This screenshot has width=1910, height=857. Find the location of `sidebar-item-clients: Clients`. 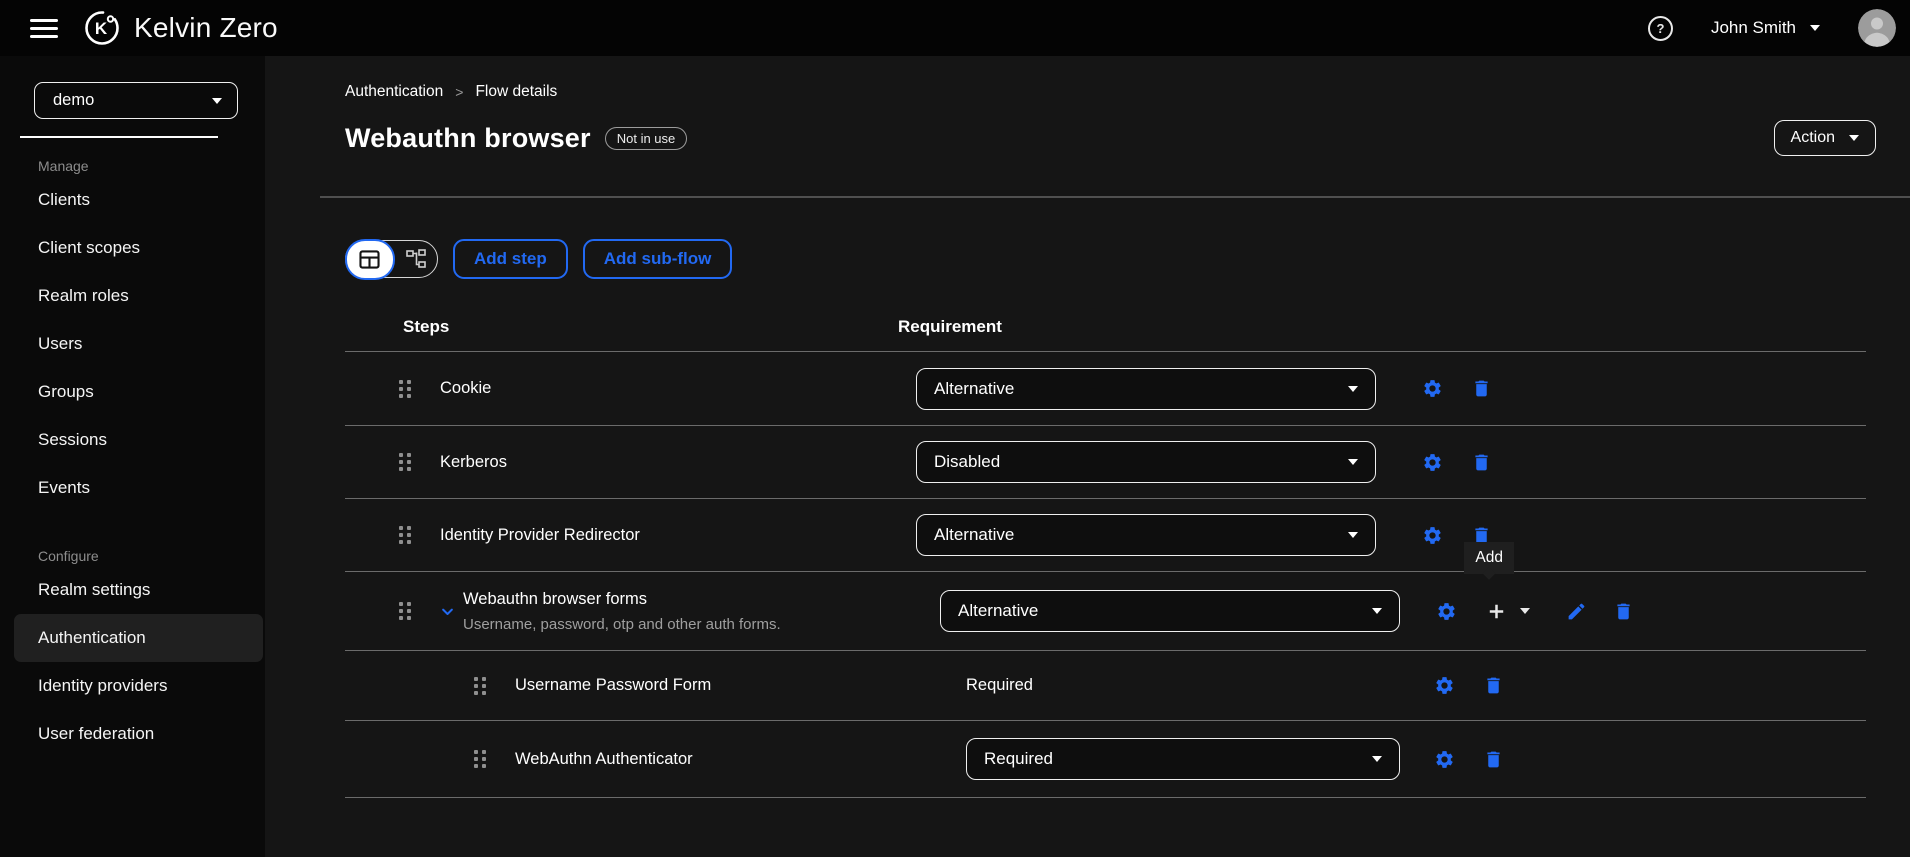

sidebar-item-clients: Clients is located at coordinates (132, 200).